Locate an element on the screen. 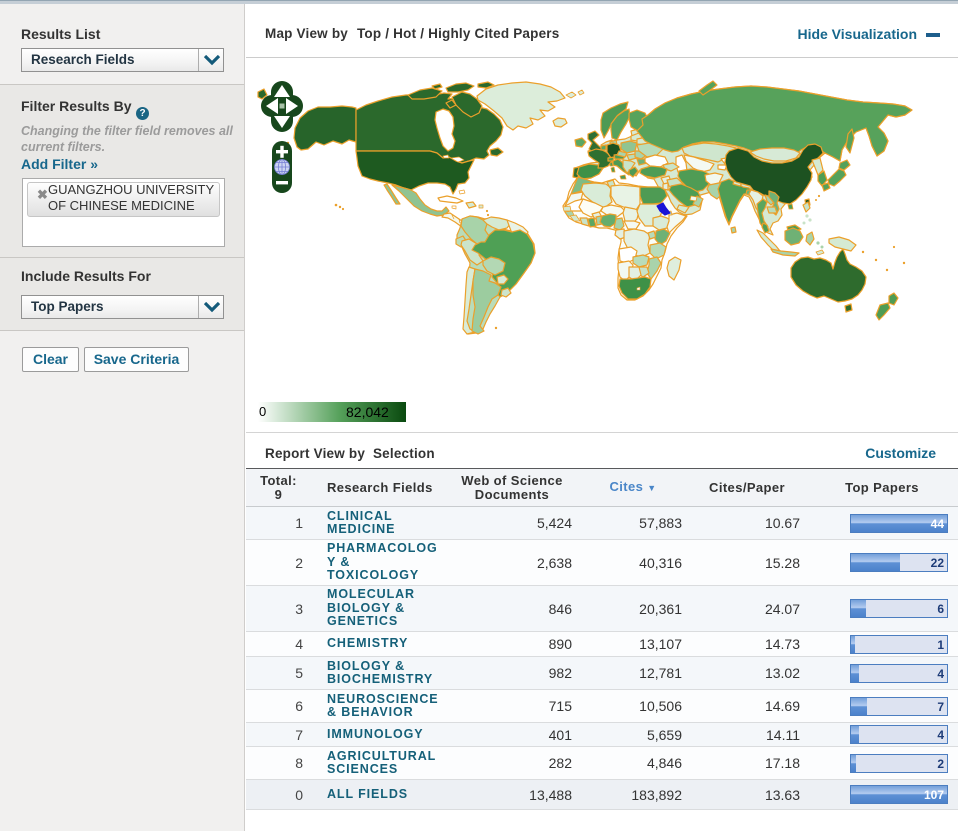 The width and height of the screenshot is (958, 831). svg-text: 82,042 is located at coordinates (367, 412).